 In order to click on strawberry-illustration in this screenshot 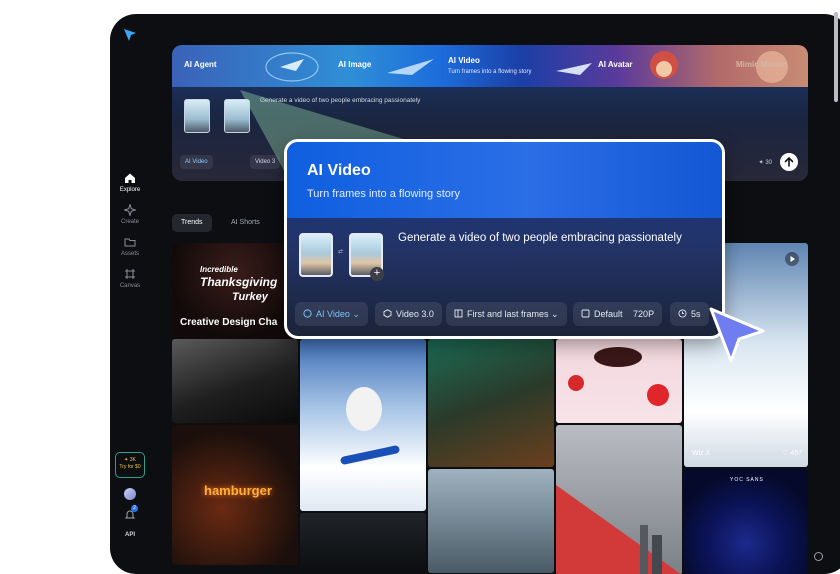, I will do `click(618, 376)`.